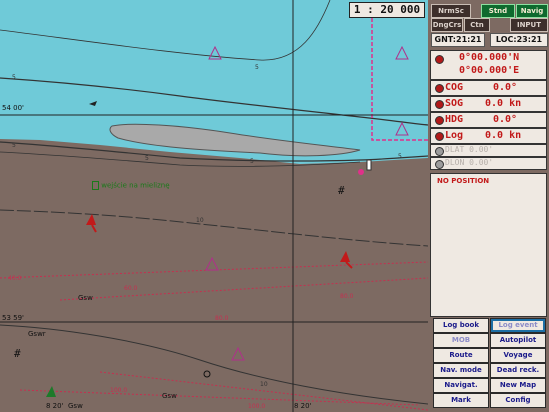 This screenshot has width=549, height=412. Describe the element at coordinates (135, 185) in the screenshot. I see `chart-note-text: wejście na mieliznę` at that location.